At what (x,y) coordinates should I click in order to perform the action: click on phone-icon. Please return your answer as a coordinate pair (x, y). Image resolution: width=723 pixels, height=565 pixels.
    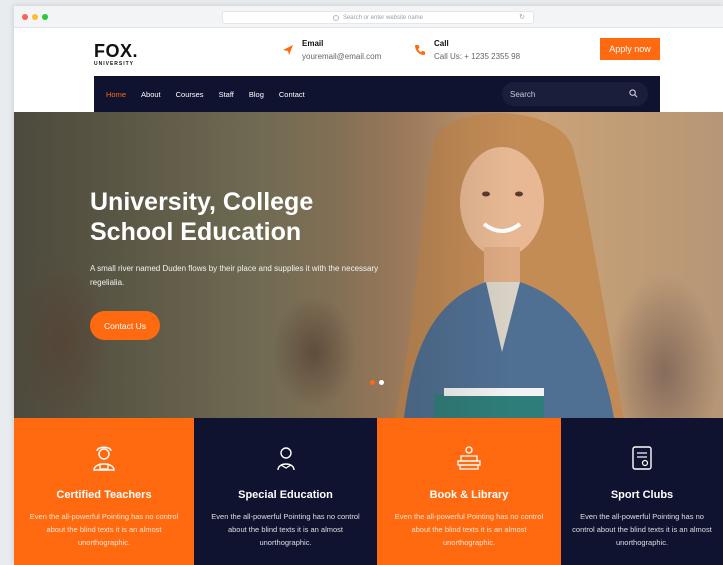
    Looking at the image, I should click on (420, 50).